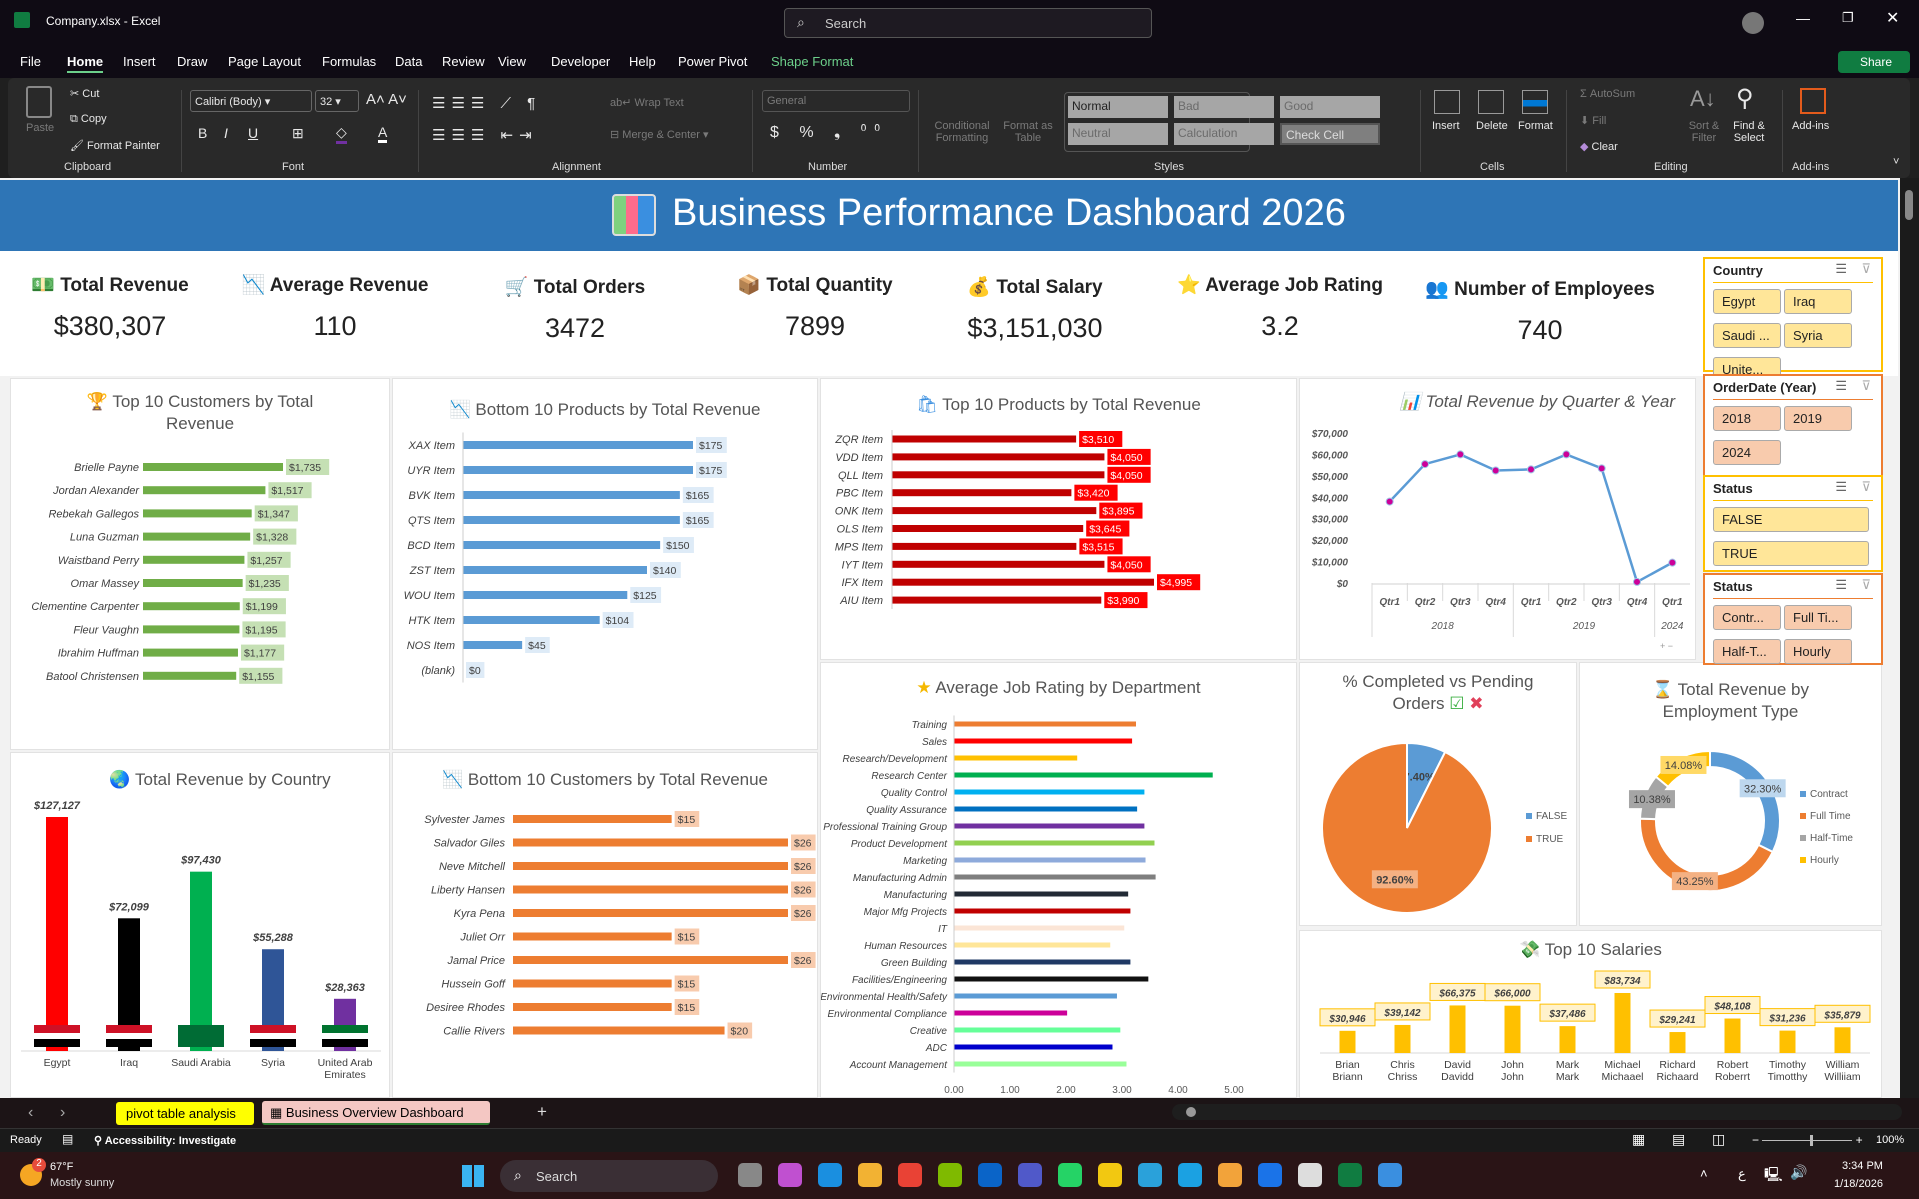 The image size is (1919, 1199). I want to click on sheet-tab-dashboard: ▦ Business Overview Dashboard, so click(376, 1113).